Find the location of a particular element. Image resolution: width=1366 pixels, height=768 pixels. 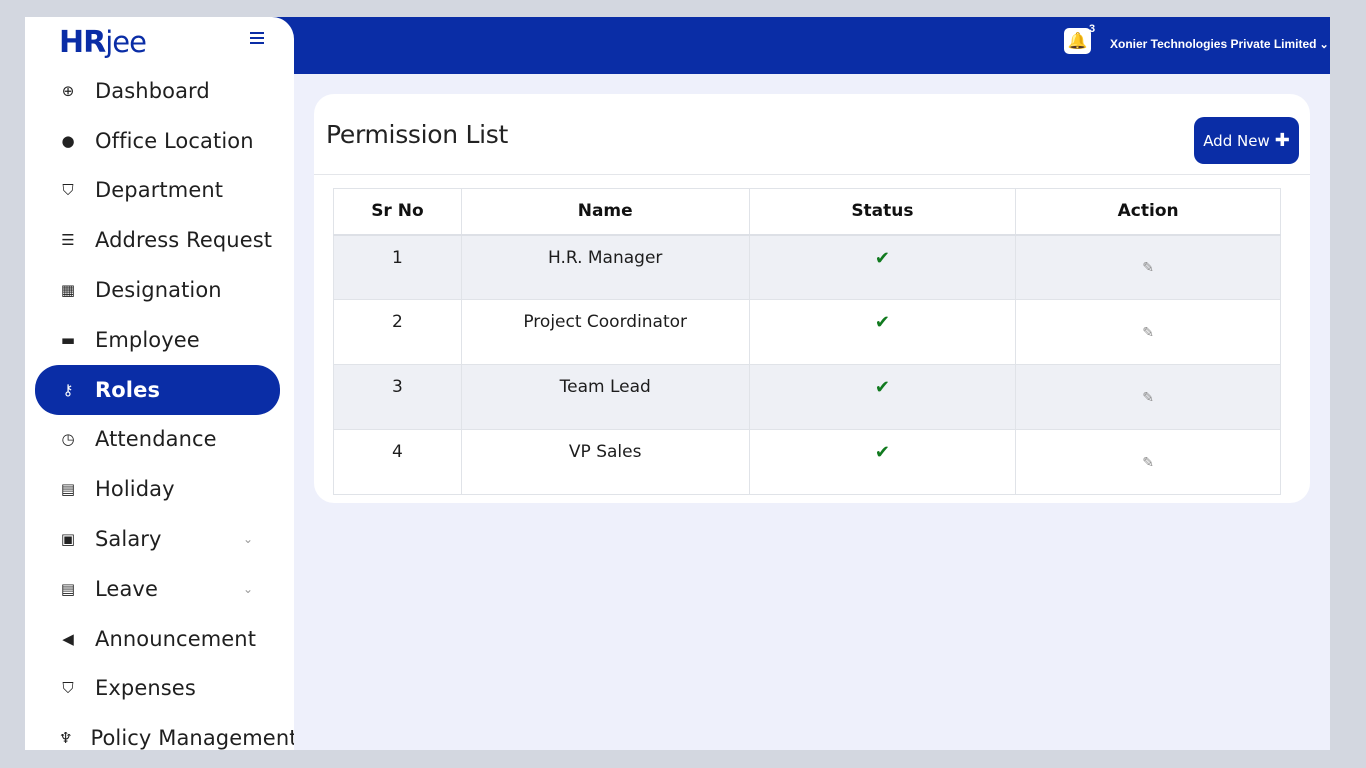

row-name: Project Coordinator is located at coordinates (605, 332).